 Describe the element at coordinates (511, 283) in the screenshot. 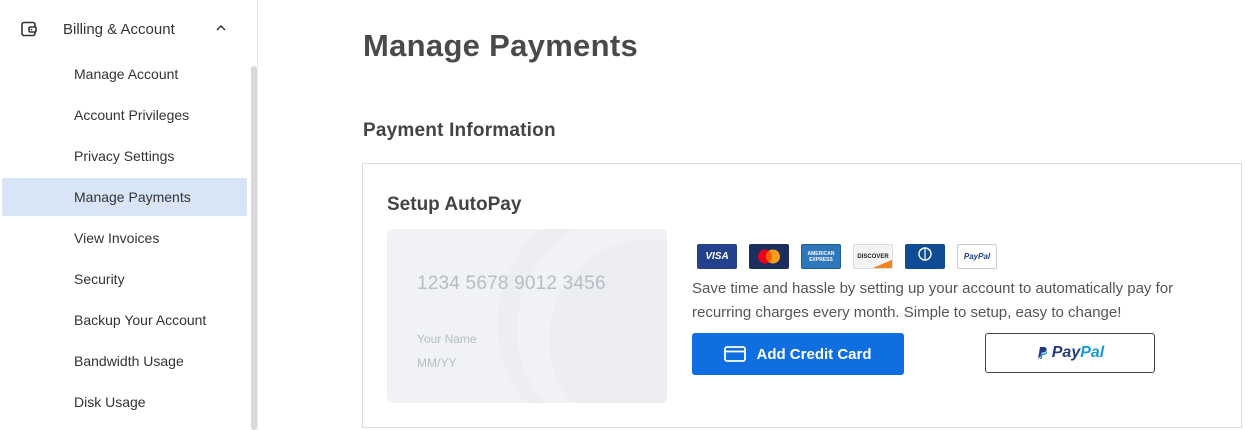

I see `card-number-placeholder: 1234 5678 9012 3456` at that location.